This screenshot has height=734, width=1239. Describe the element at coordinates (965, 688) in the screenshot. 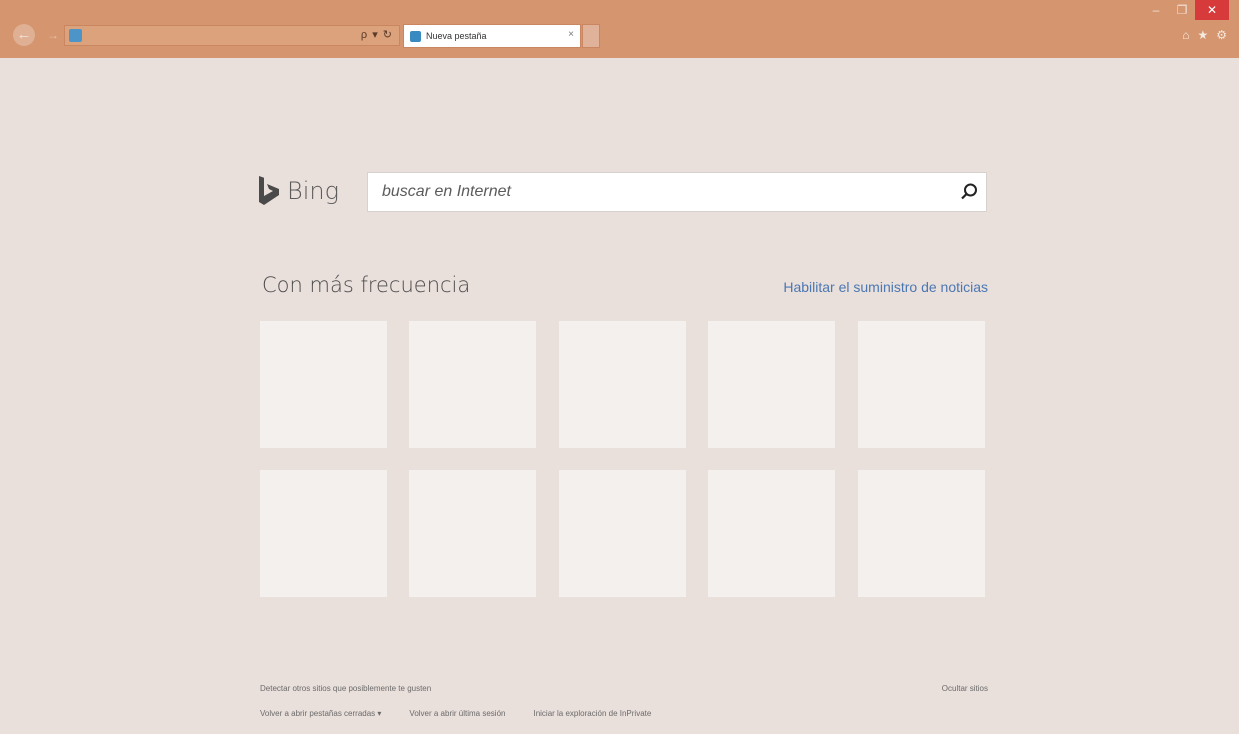

I see `hide-sites-link: Ocultar sitios` at that location.